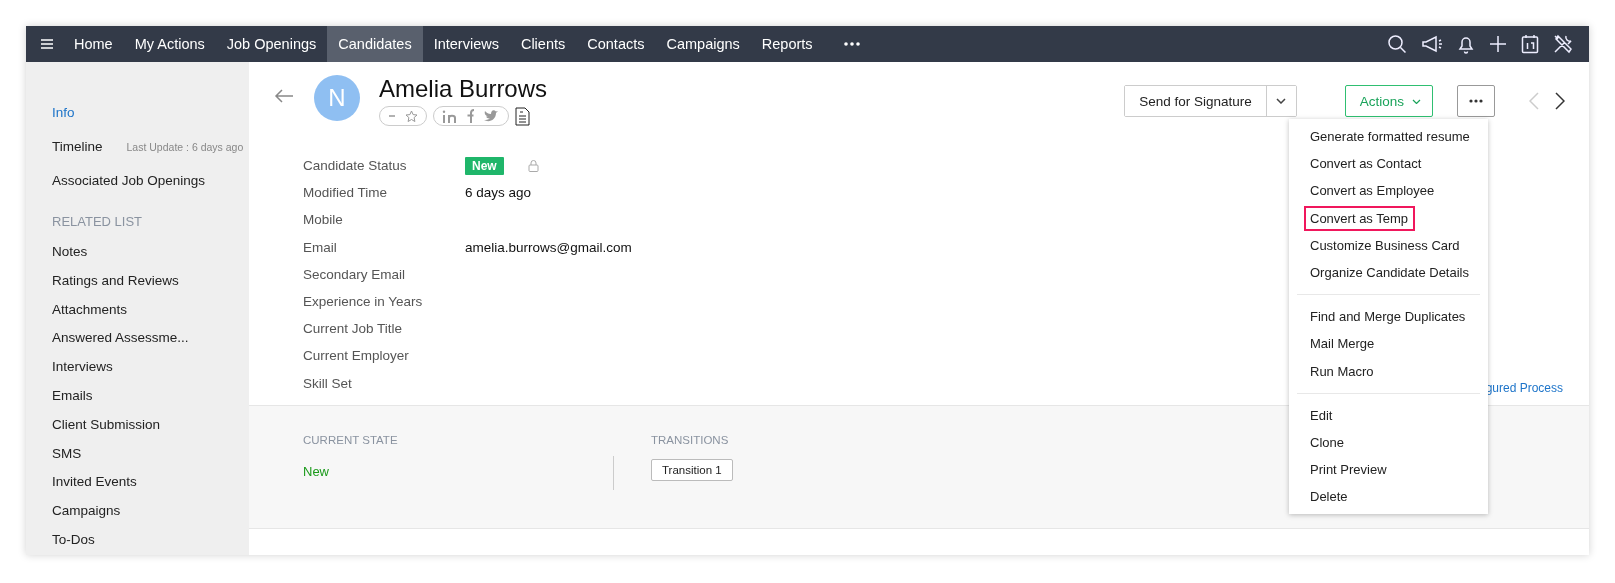 This screenshot has width=1615, height=583. Describe the element at coordinates (1349, 470) in the screenshot. I see `menu-item: Print Preview` at that location.